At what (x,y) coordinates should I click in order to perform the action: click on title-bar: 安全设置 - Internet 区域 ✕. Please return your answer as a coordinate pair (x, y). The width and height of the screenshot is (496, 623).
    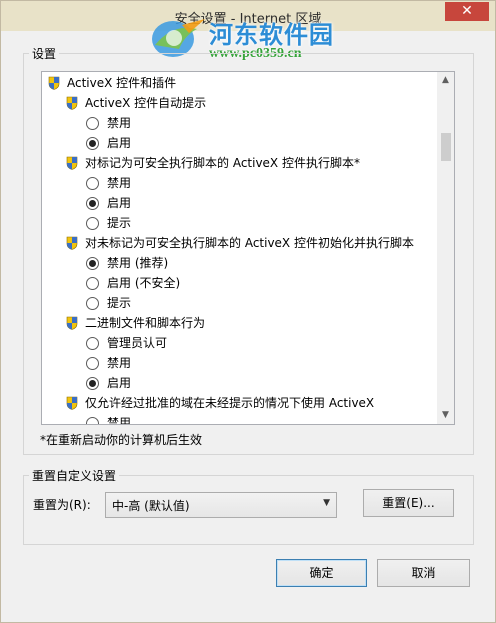
    Looking at the image, I should click on (248, 16).